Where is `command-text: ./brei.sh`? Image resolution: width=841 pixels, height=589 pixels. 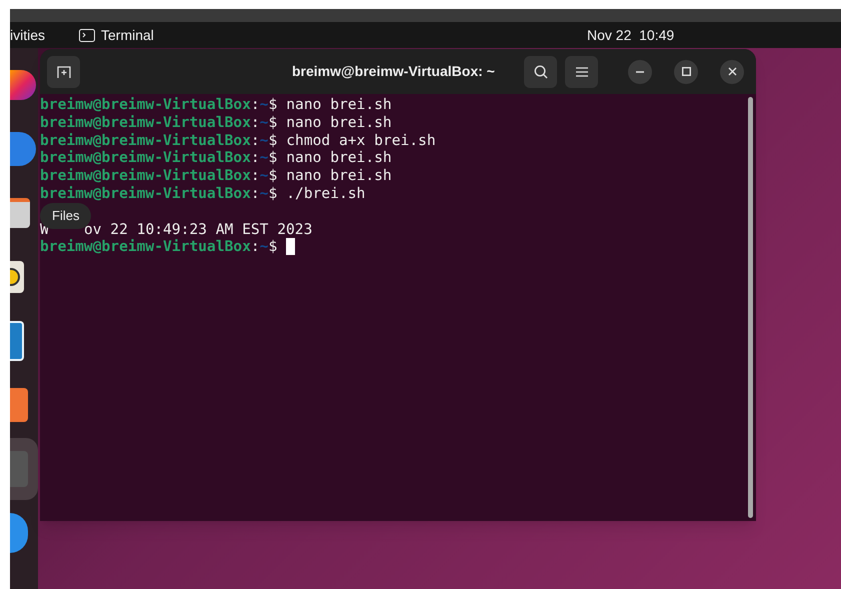 command-text: ./brei.sh is located at coordinates (326, 193).